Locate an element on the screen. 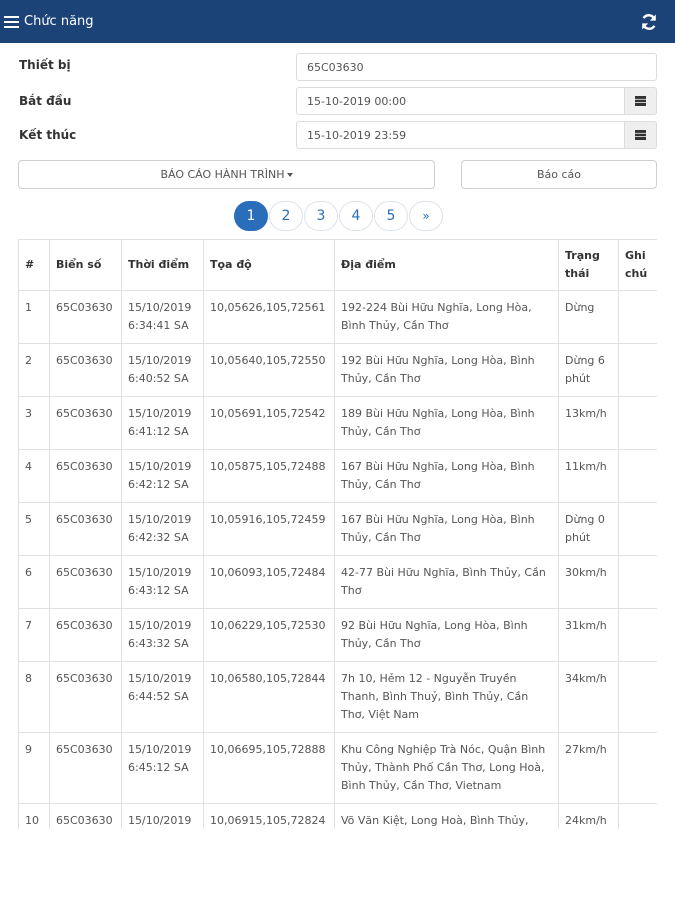  report-button: Báo cáo is located at coordinates (559, 174).